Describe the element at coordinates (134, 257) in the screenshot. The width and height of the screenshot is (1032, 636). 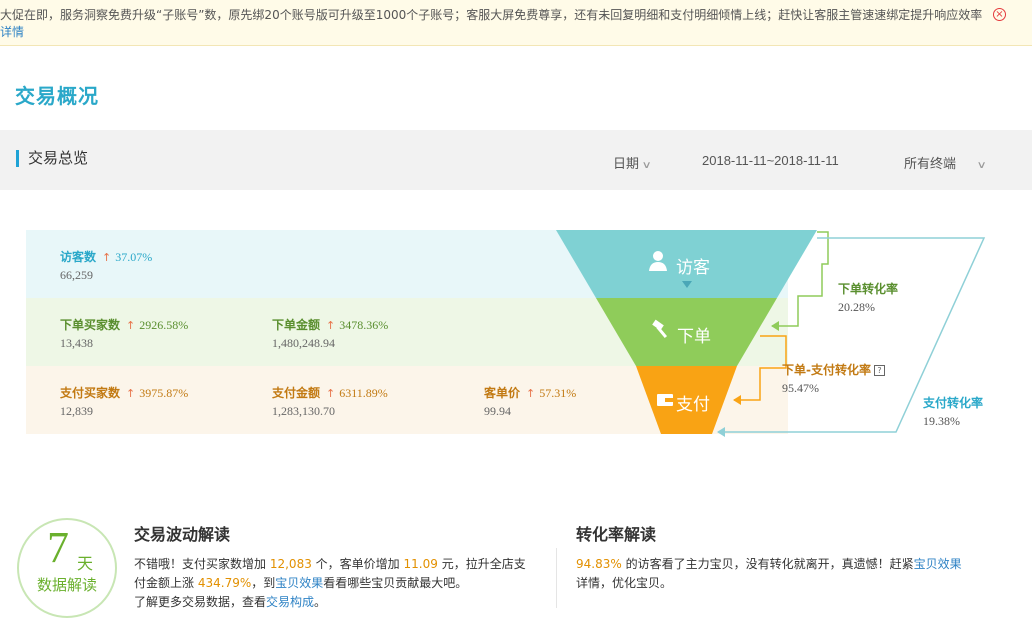
I see `metric-change: 37.07%` at that location.